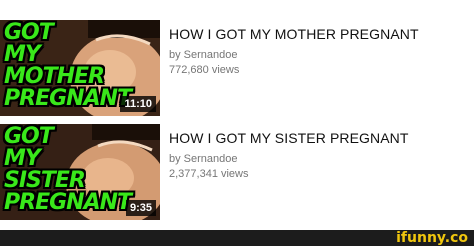 The height and width of the screenshot is (246, 474). Describe the element at coordinates (45, 180) in the screenshot. I see `thumbnail-caption-line: SISTER` at that location.